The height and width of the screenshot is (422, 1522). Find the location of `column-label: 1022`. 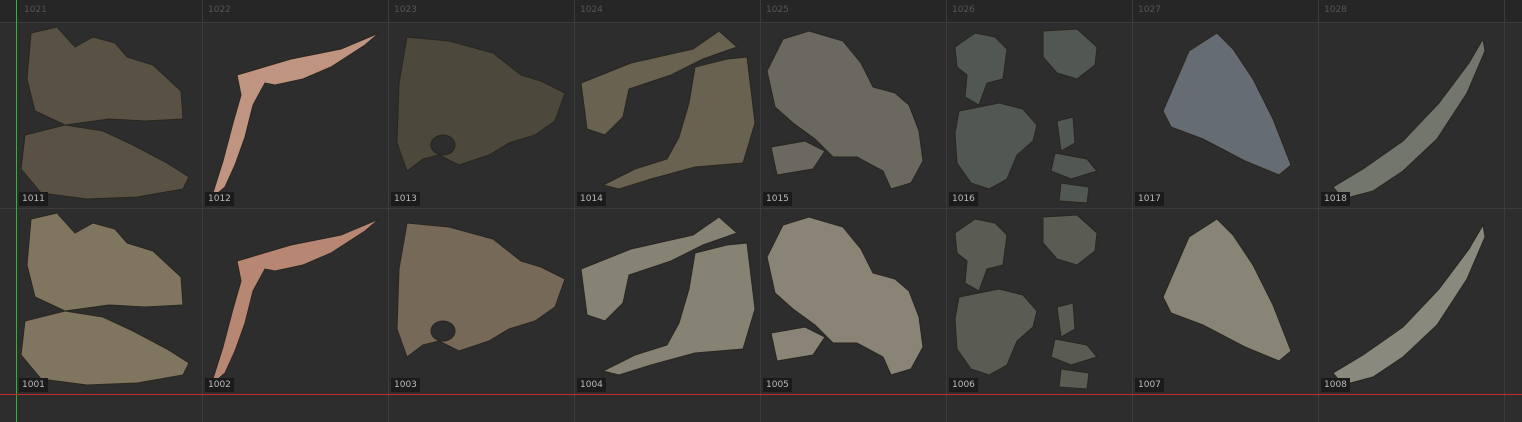

column-label: 1022 is located at coordinates (219, 10).